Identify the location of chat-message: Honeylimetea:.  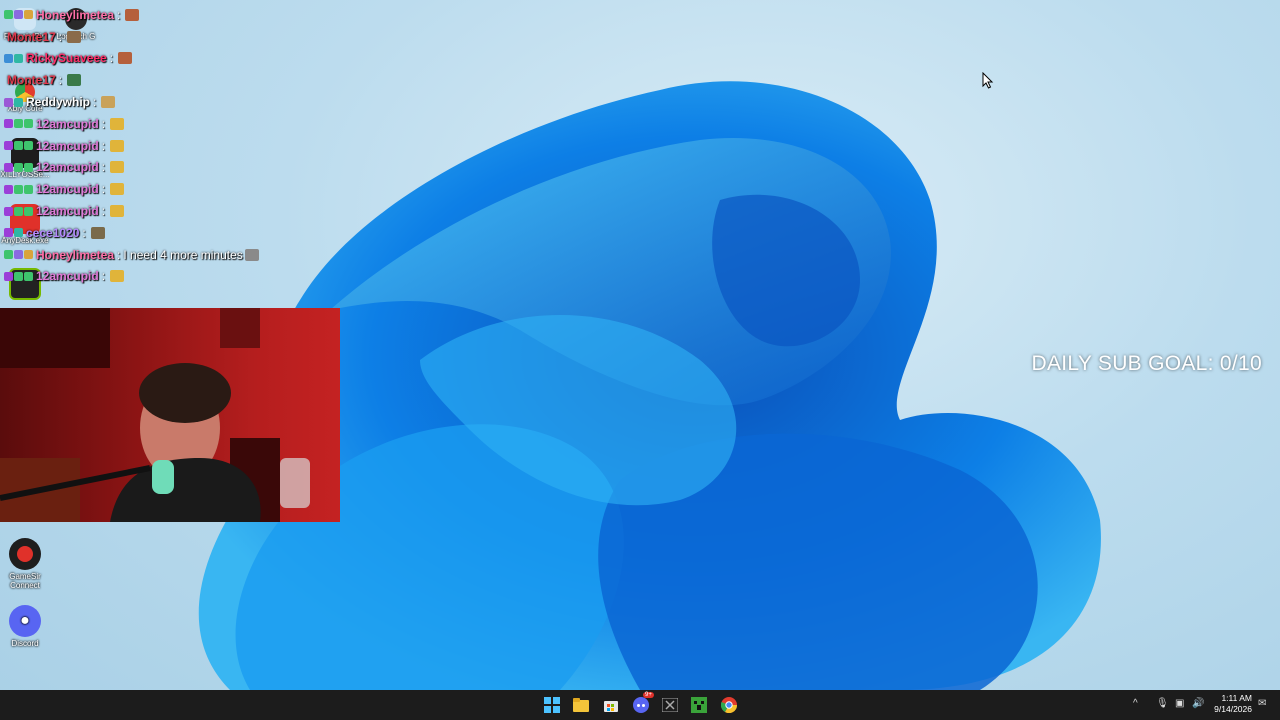
(150, 15).